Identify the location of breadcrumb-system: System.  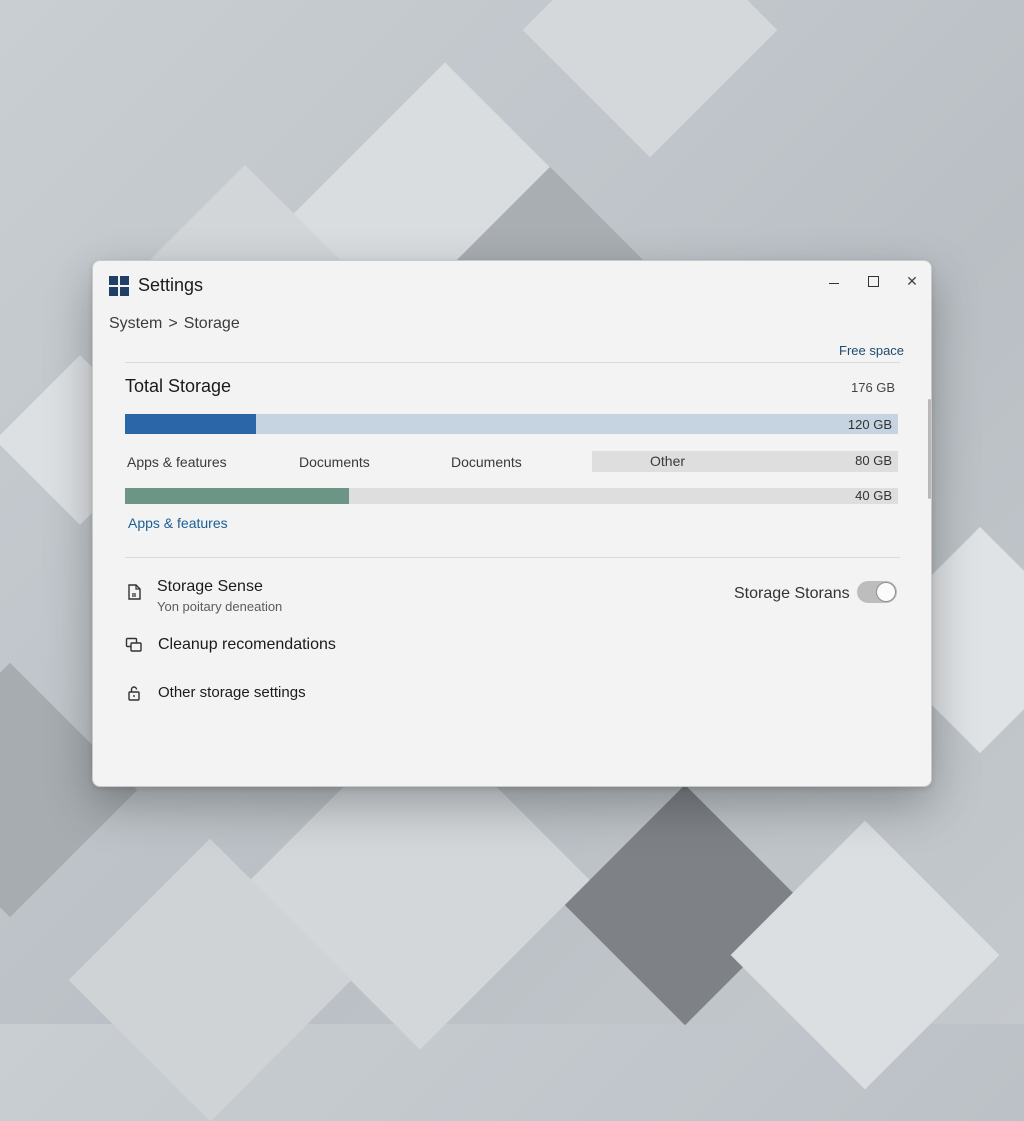
(135, 323).